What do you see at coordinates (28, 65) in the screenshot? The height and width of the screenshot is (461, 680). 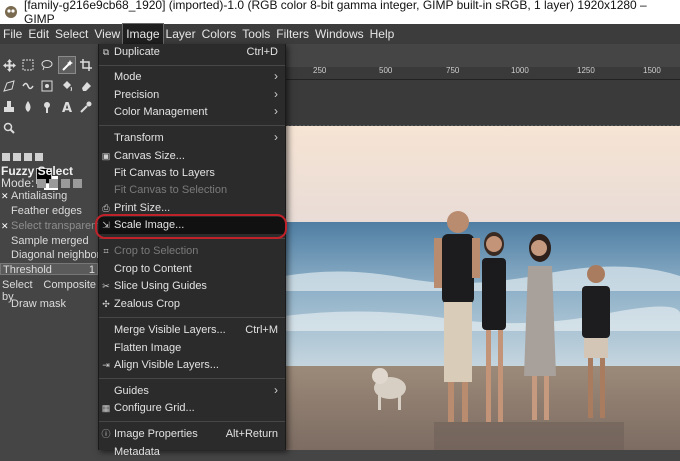 I see `rect-select-tool-icon` at bounding box center [28, 65].